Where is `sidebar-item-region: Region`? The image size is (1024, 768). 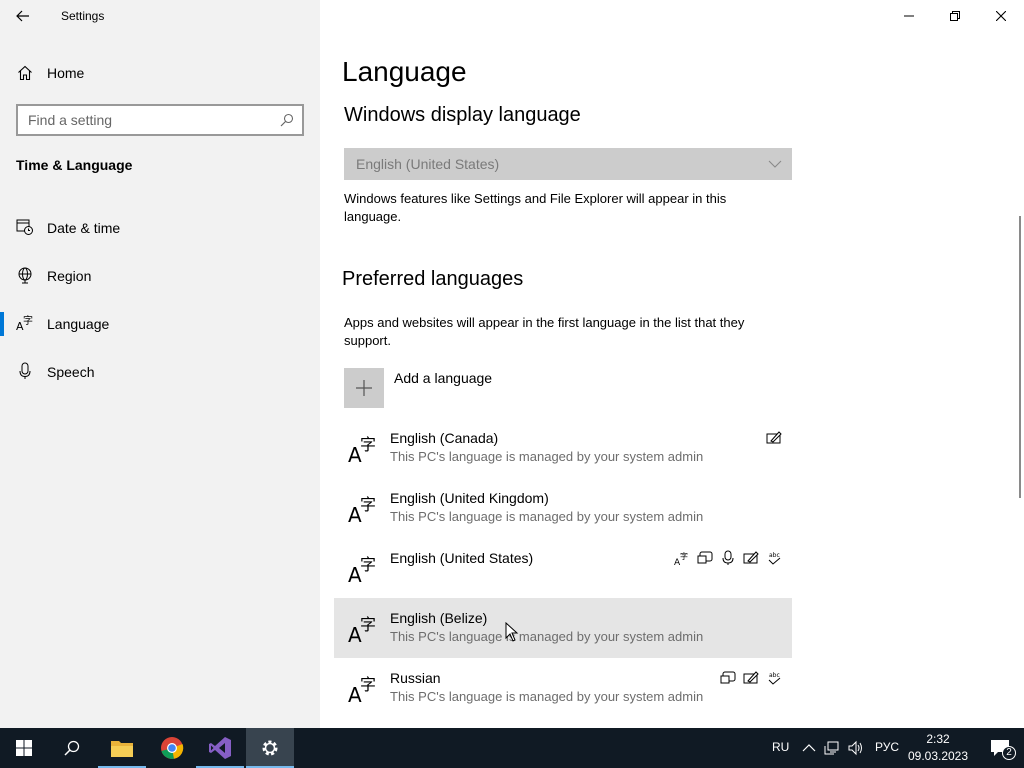 sidebar-item-region: Region is located at coordinates (160, 276).